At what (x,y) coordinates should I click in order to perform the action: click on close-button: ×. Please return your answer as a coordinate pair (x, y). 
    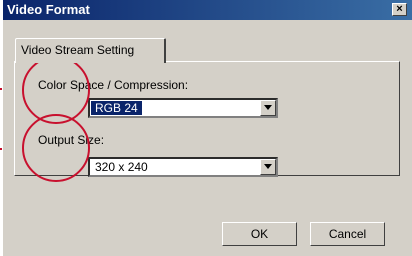
    Looking at the image, I should click on (399, 9).